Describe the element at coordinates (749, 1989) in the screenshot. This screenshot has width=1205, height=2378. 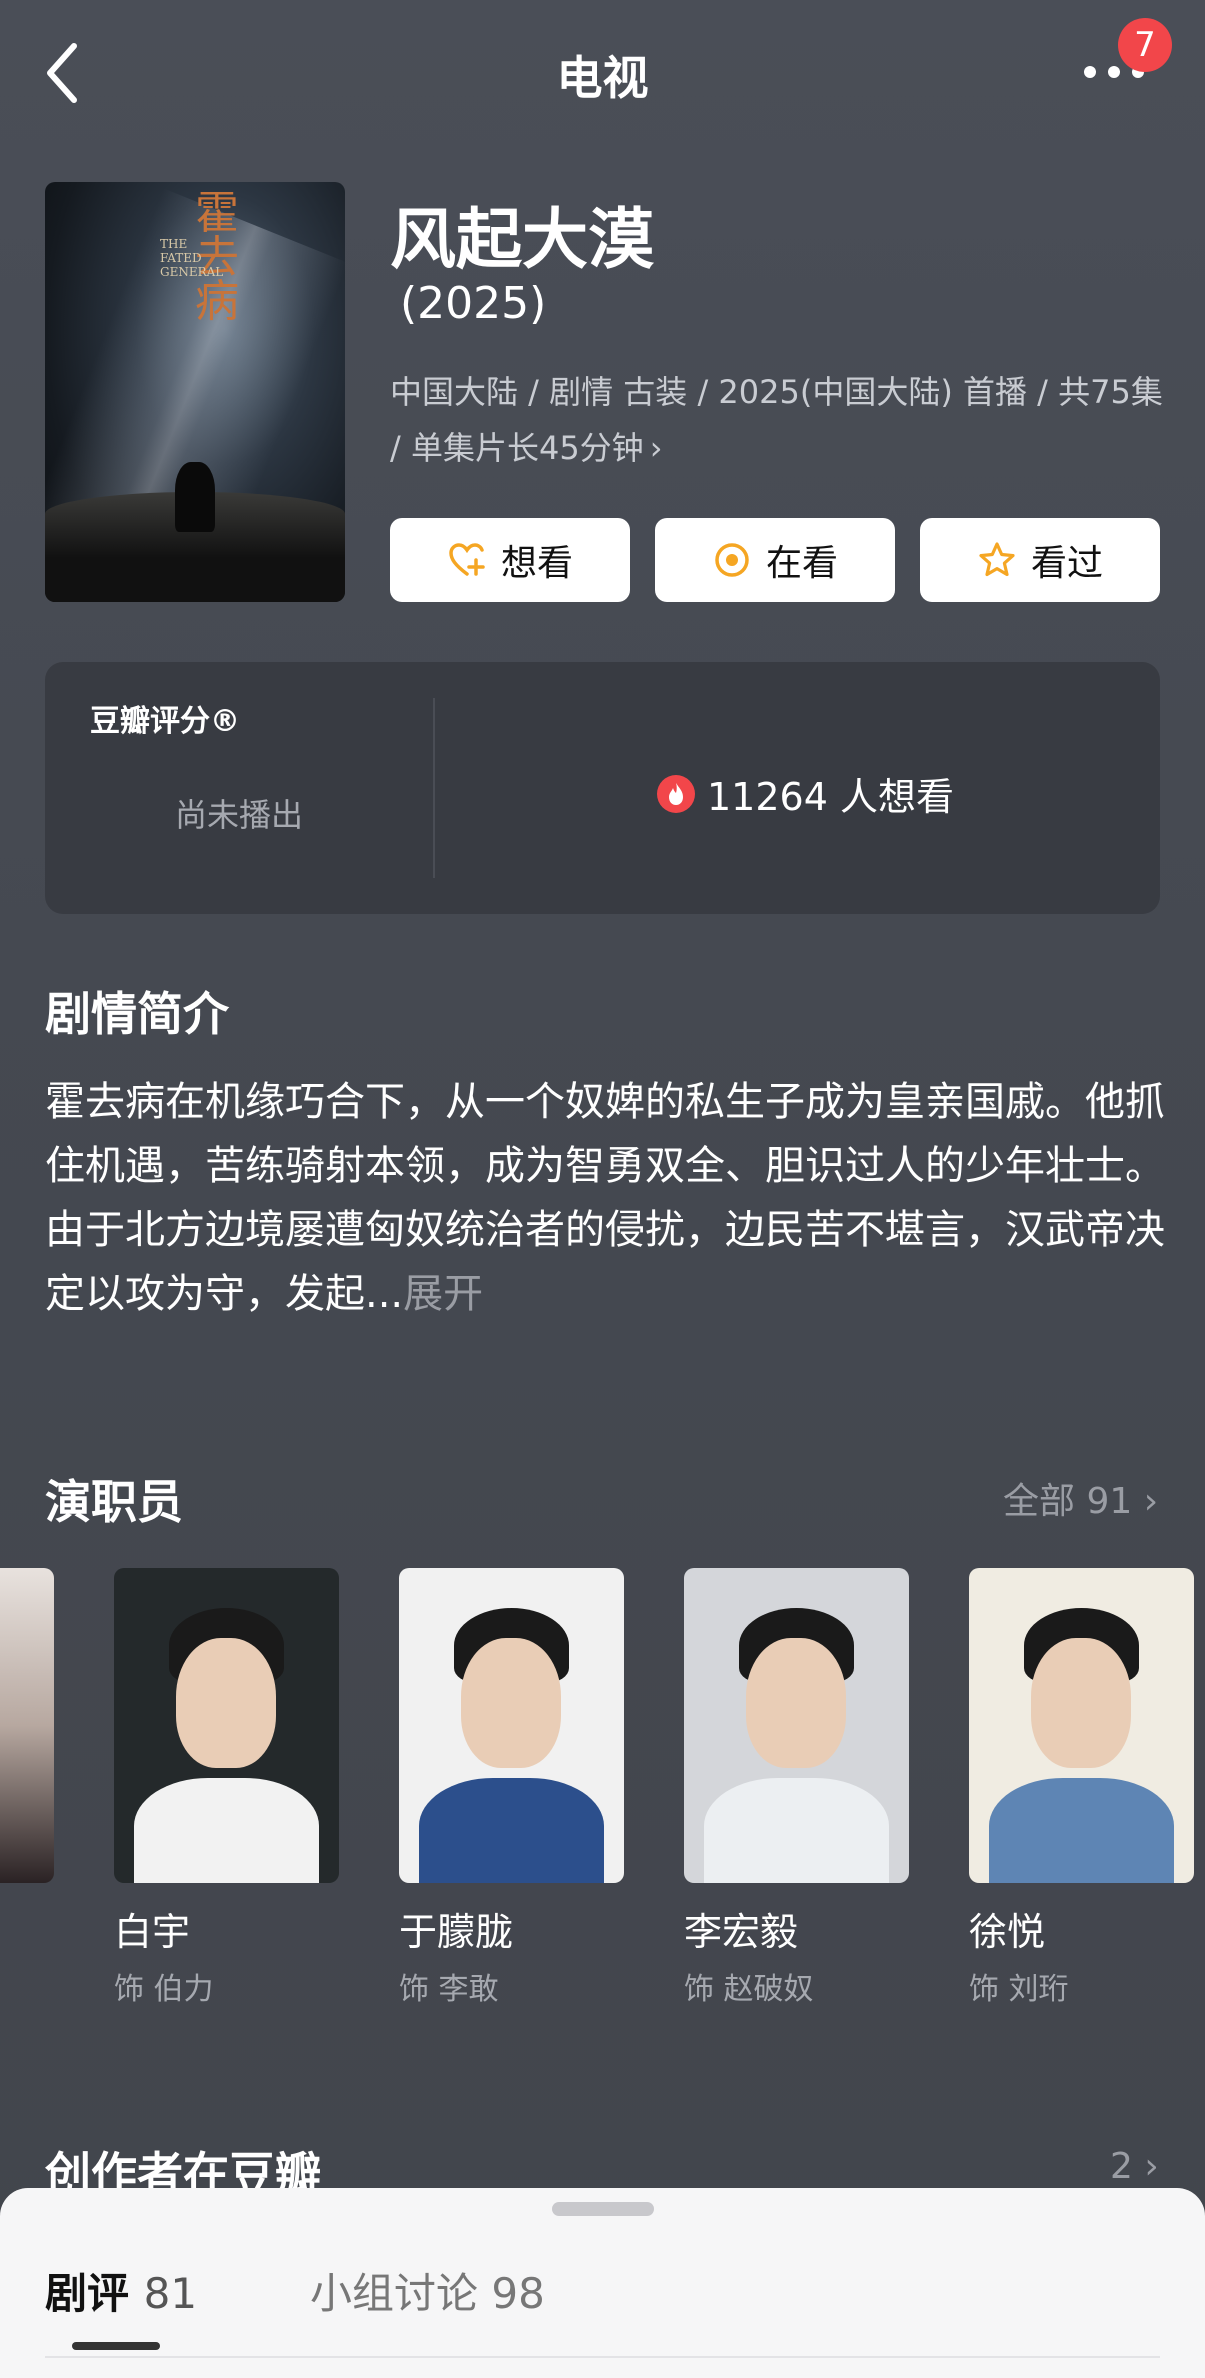
I see `cast-role: 饰 赵破奴` at that location.